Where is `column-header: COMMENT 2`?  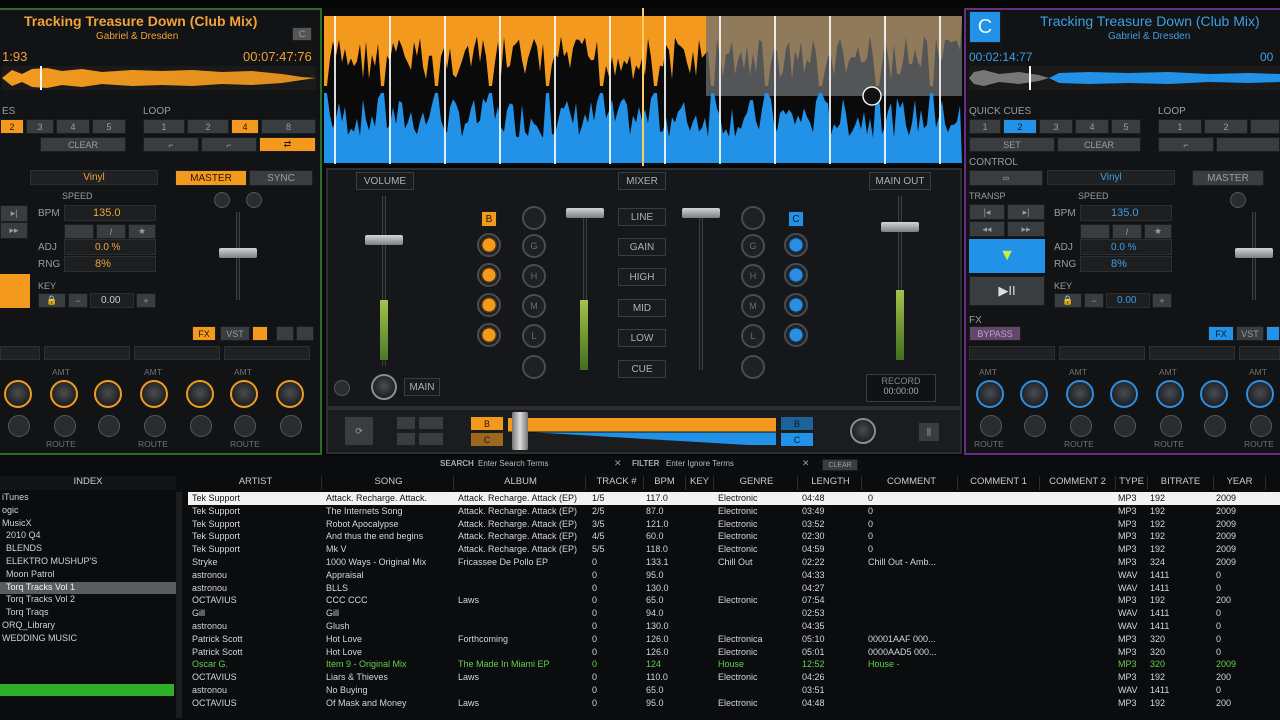 column-header: COMMENT 2 is located at coordinates (1078, 483).